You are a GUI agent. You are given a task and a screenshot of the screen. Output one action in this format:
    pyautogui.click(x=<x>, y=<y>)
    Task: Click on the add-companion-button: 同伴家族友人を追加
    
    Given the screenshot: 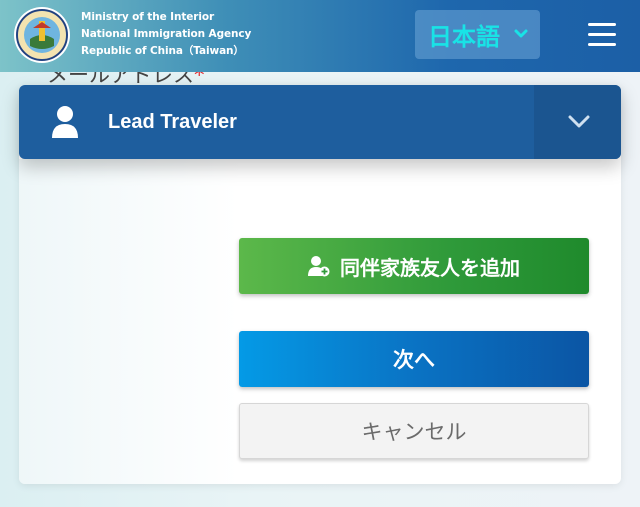 What is the action you would take?
    pyautogui.click(x=414, y=266)
    